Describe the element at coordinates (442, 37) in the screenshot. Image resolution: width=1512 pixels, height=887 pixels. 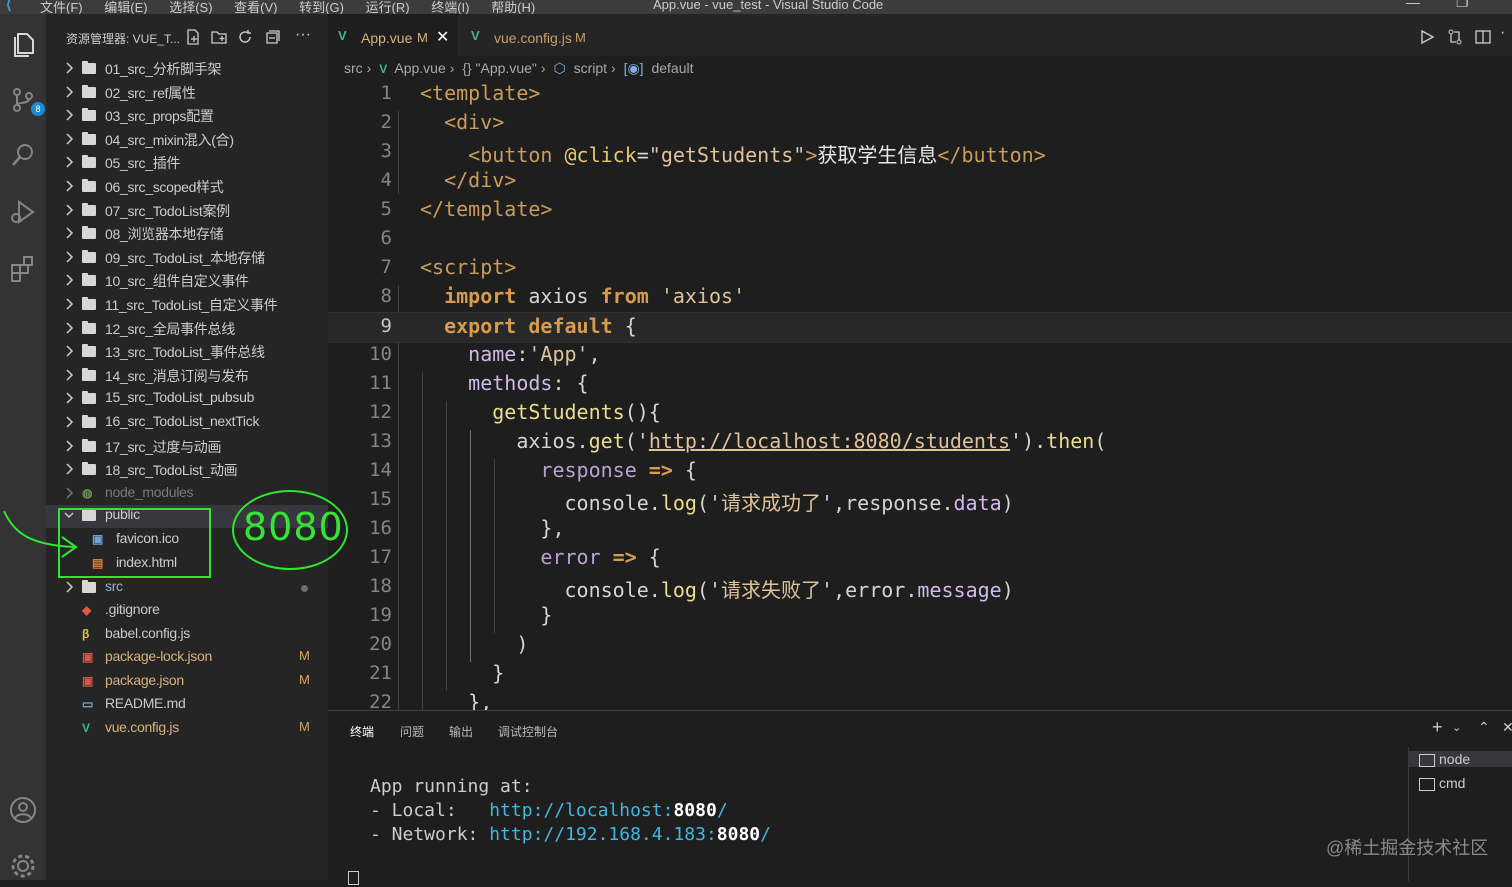
I see `close-icon: ✕` at that location.